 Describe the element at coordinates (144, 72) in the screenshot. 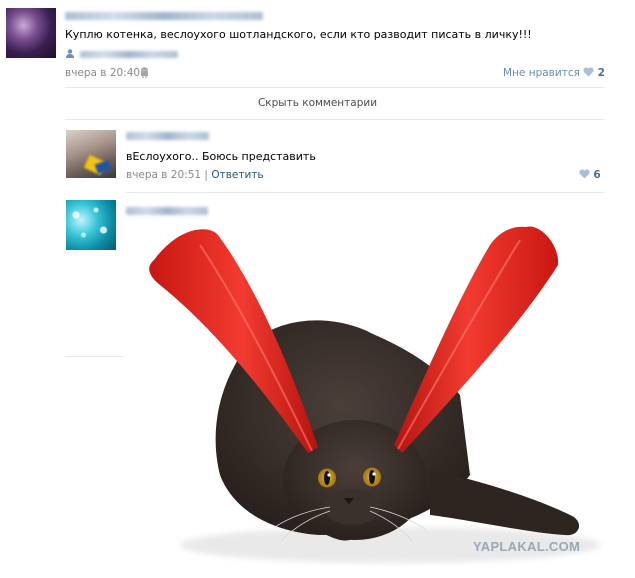

I see `android-icon` at that location.